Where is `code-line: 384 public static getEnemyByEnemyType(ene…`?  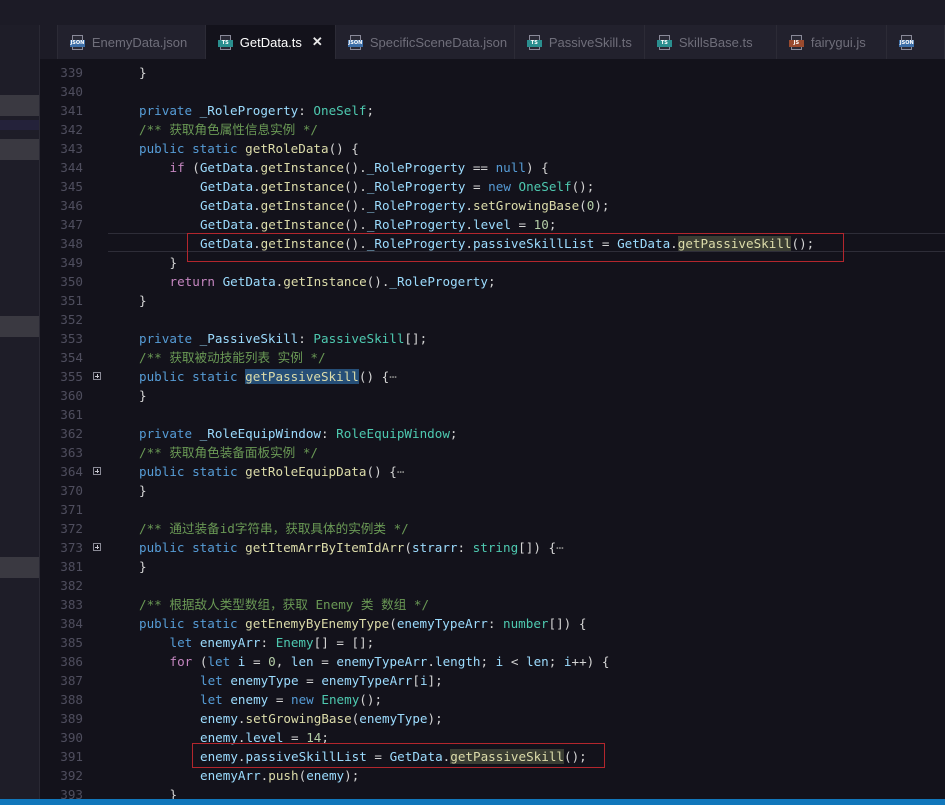 code-line: 384 public static getEnemyByEnemyType(ene… is located at coordinates (492, 623).